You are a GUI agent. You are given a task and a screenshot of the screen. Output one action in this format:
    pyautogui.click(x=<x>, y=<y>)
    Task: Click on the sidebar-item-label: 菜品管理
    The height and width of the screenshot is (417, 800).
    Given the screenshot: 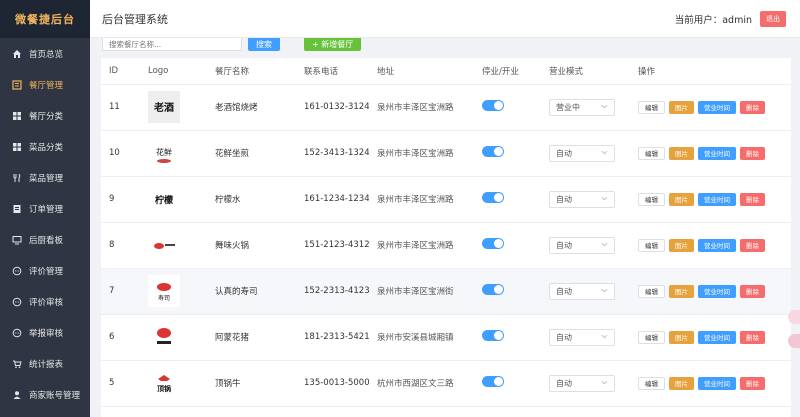 What is the action you would take?
    pyautogui.click(x=46, y=178)
    